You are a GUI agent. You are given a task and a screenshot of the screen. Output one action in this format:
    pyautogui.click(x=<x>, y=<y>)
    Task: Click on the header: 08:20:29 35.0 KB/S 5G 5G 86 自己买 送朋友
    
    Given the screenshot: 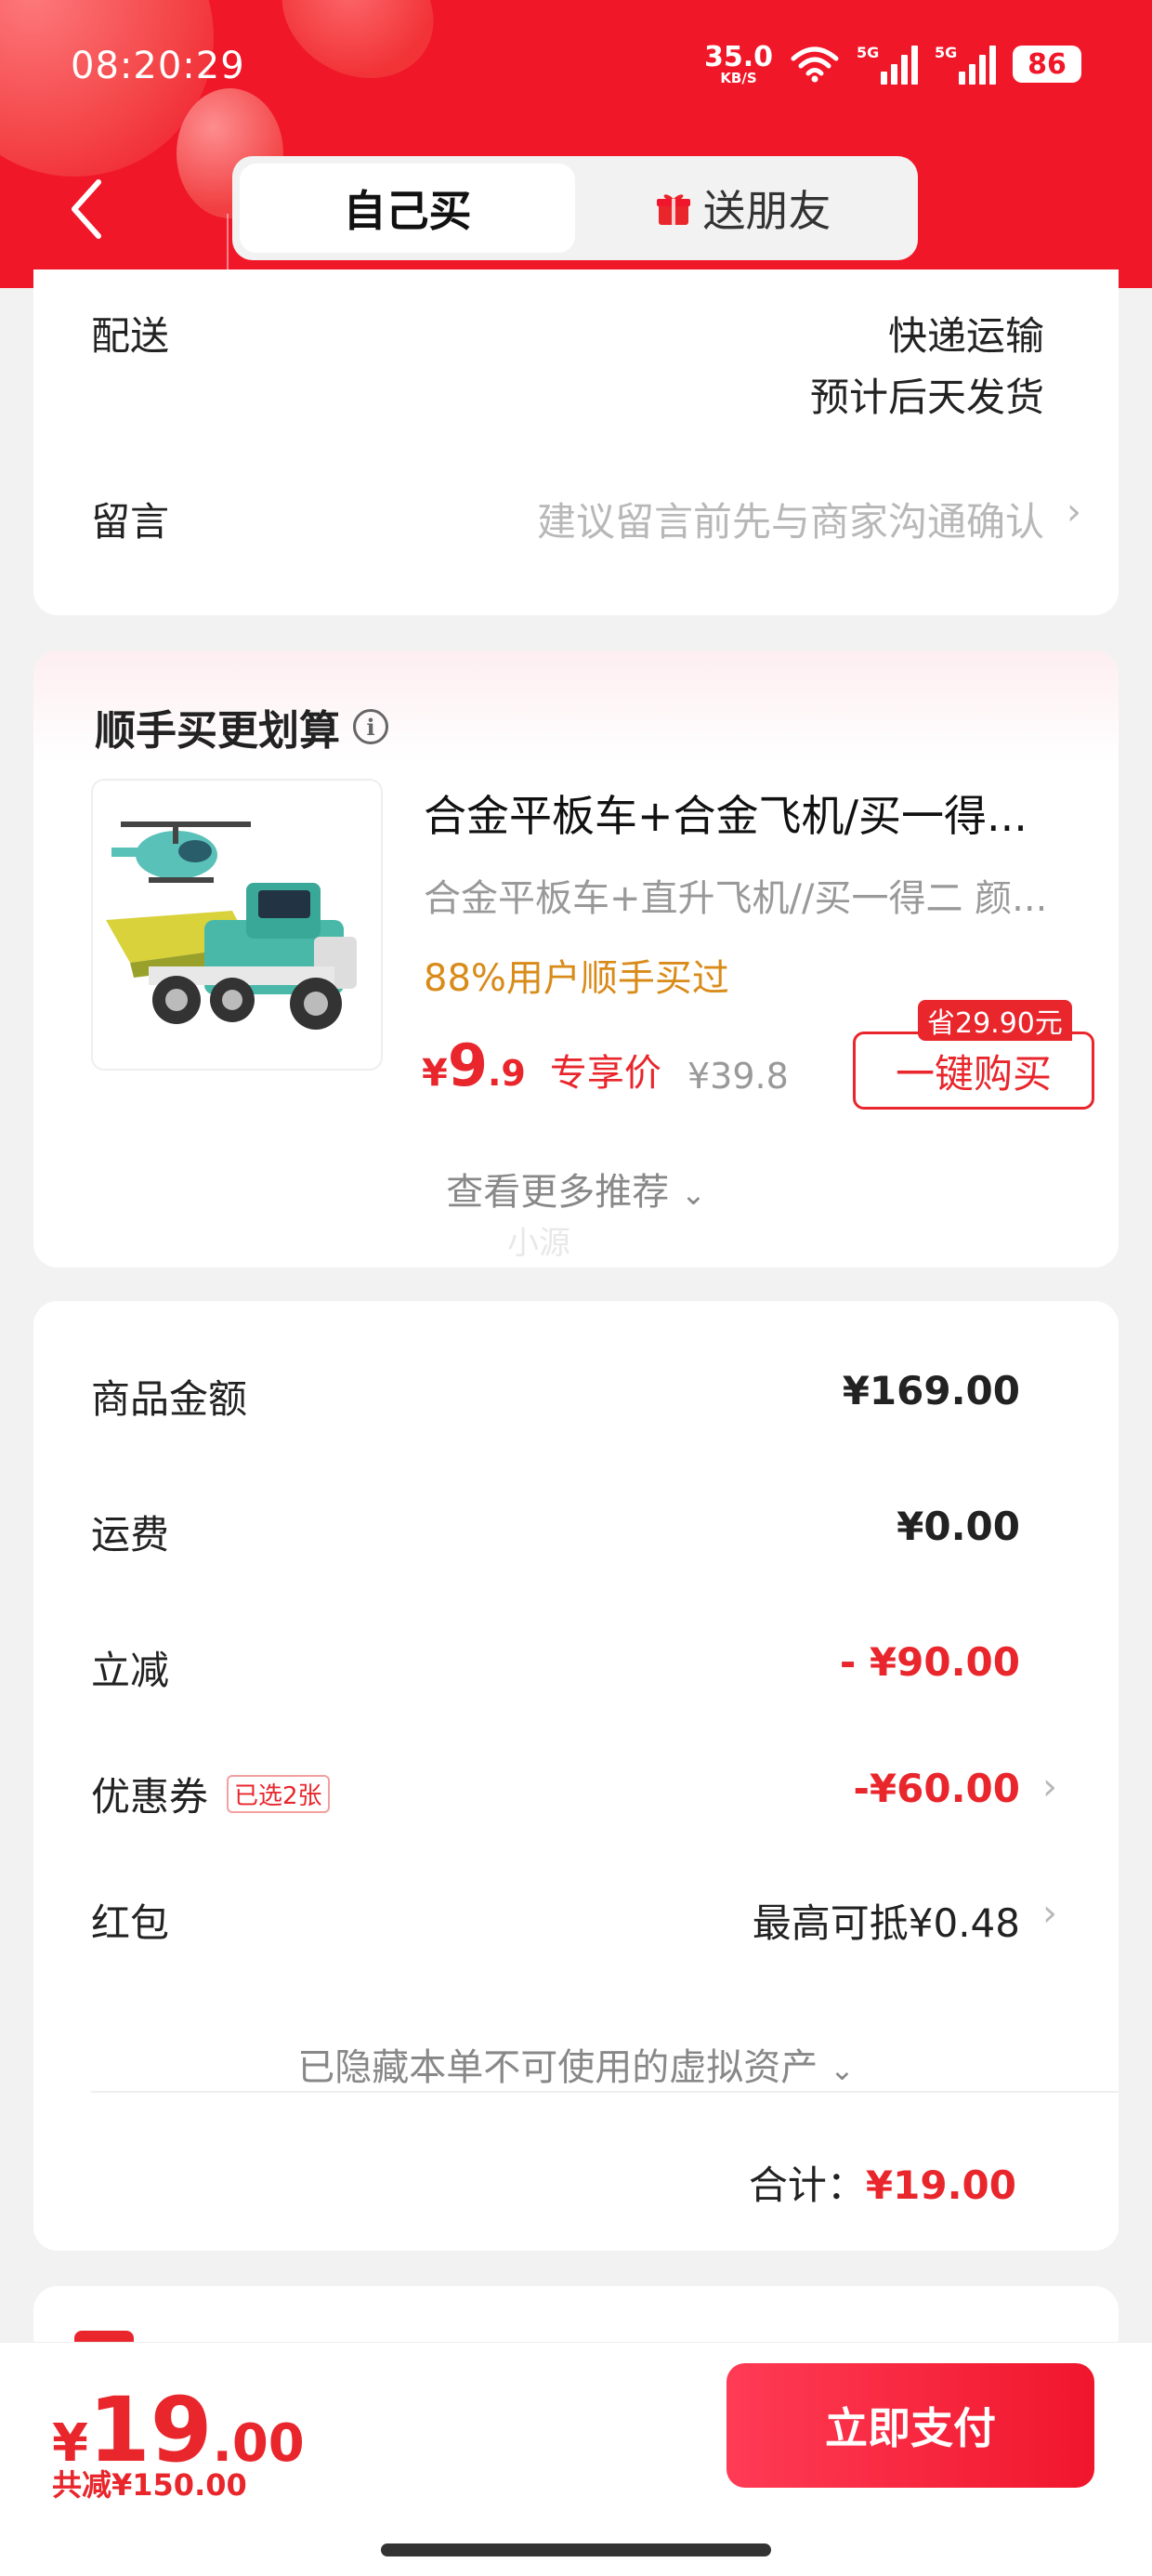 What is the action you would take?
    pyautogui.click(x=576, y=144)
    